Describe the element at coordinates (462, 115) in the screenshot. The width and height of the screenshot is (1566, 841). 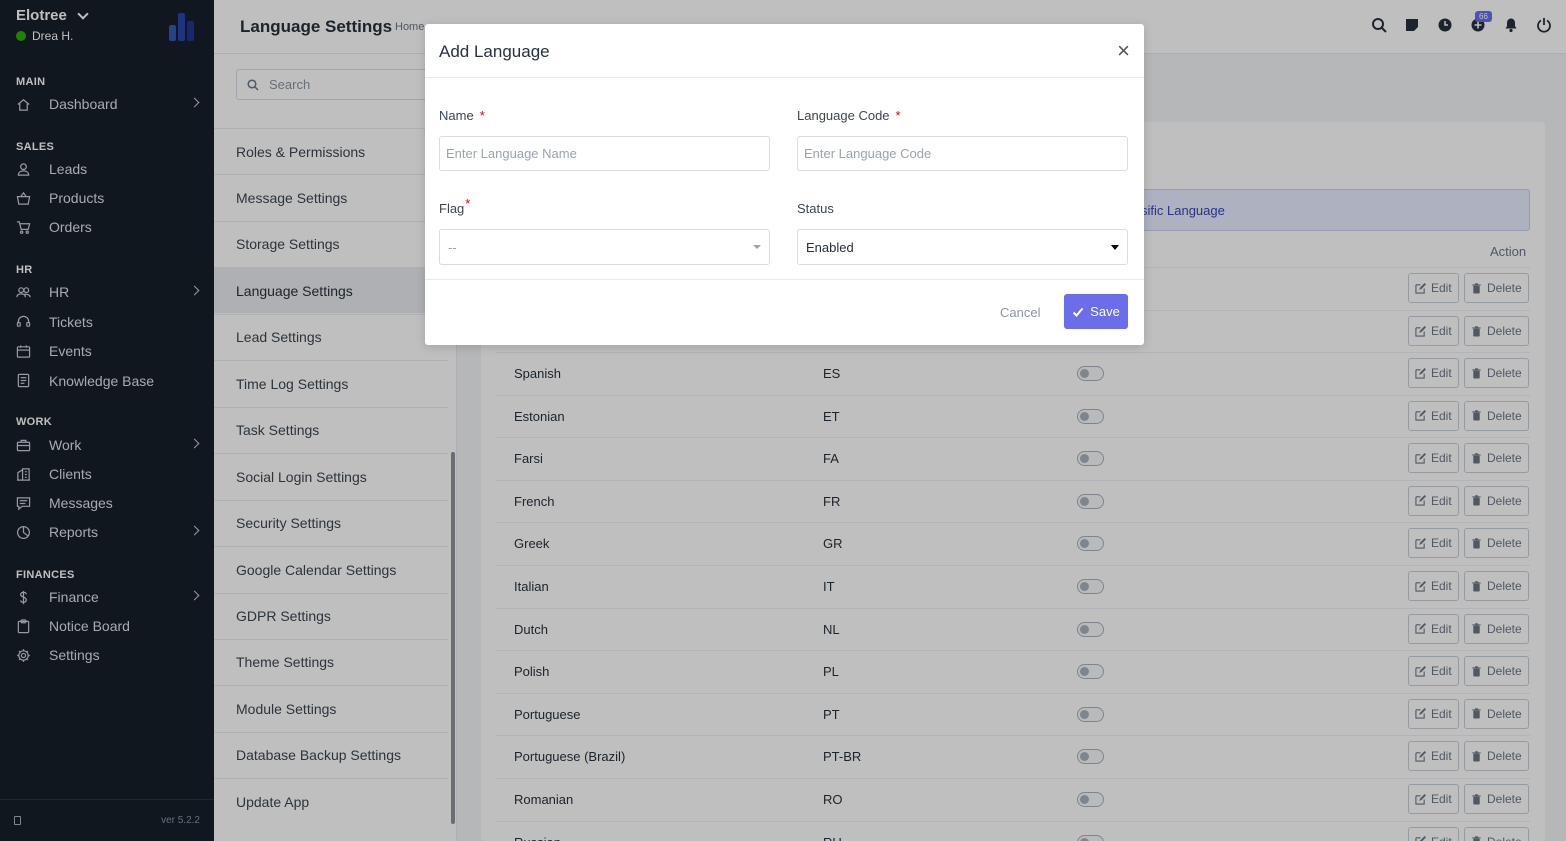
I see `name-label: Name *` at that location.